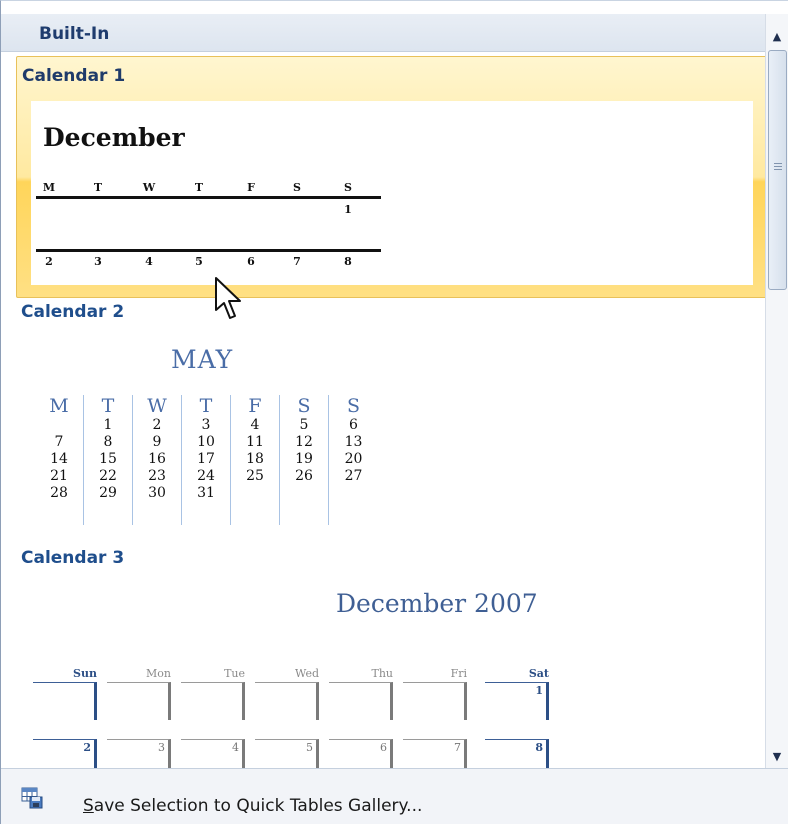 This screenshot has width=788, height=824. I want to click on calendar-2-date: 2, so click(157, 425).